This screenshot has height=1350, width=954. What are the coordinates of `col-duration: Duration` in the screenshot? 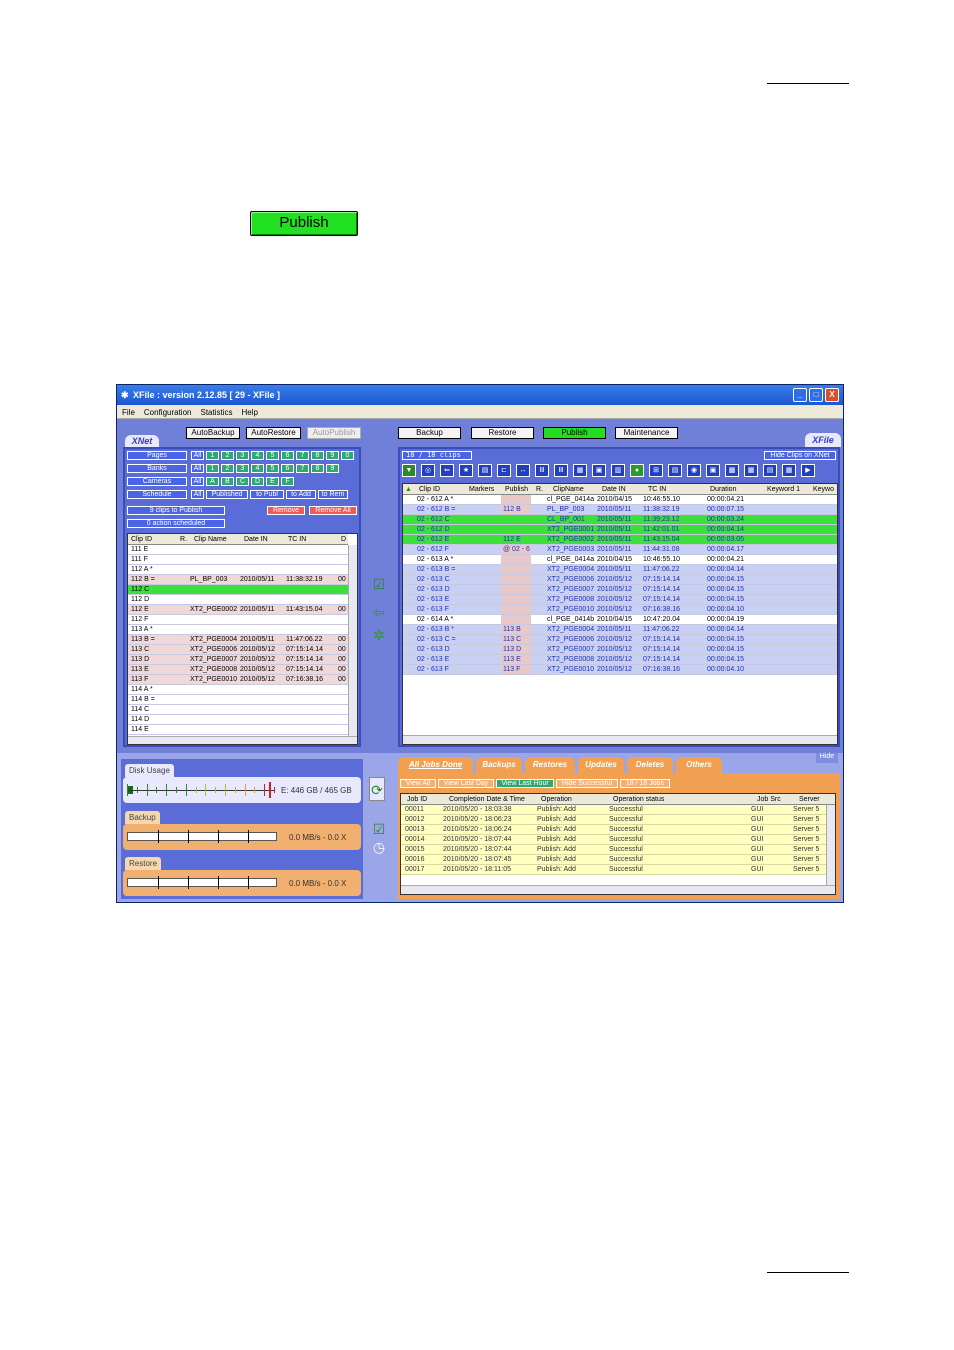 It's located at (723, 489).